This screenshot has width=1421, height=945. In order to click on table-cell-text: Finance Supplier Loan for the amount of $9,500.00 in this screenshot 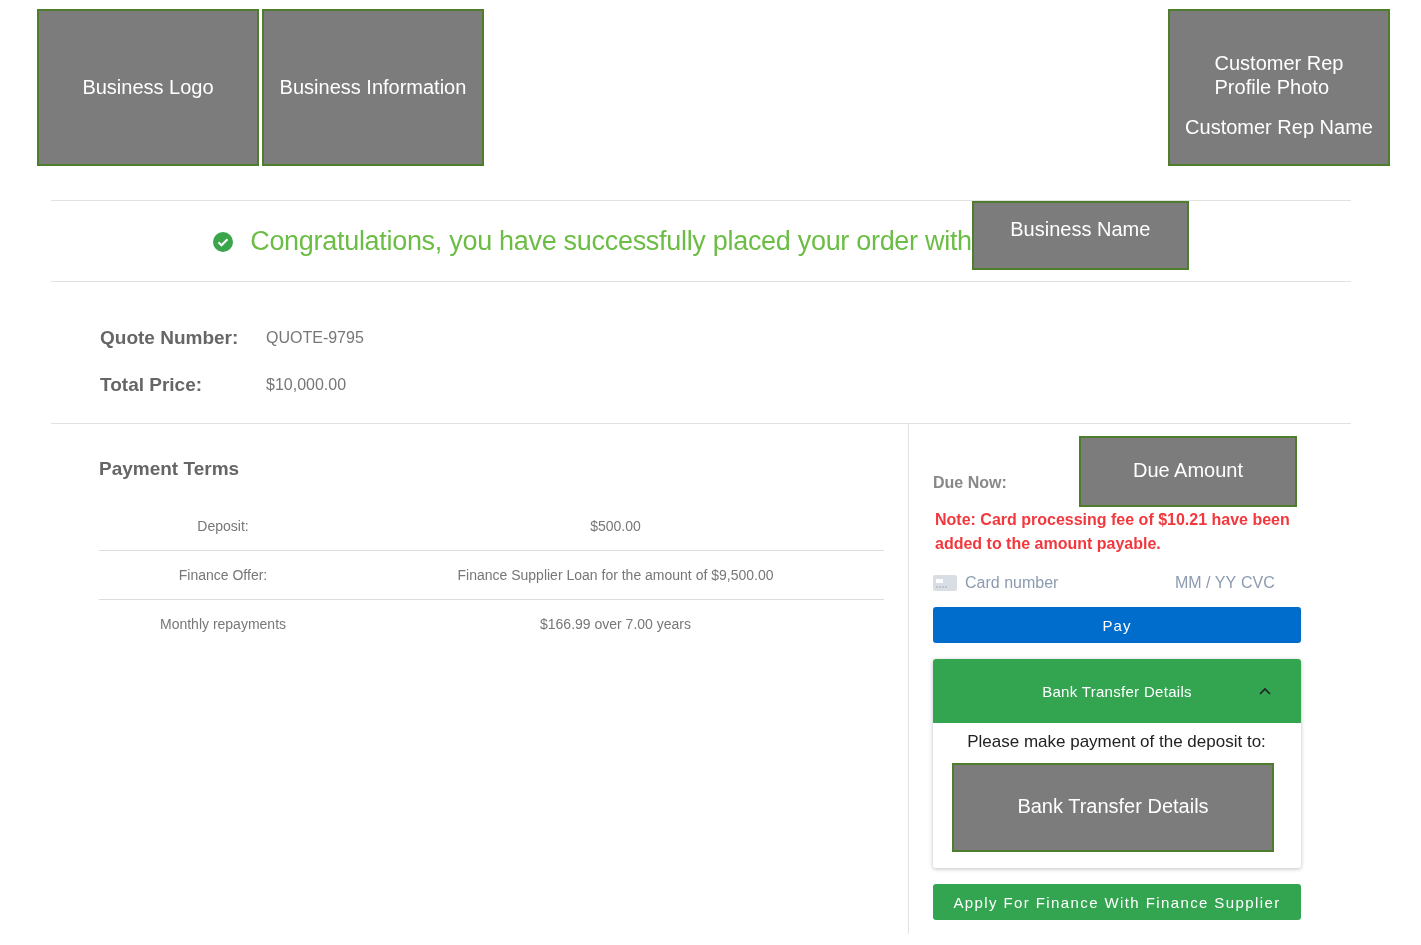, I will do `click(615, 575)`.